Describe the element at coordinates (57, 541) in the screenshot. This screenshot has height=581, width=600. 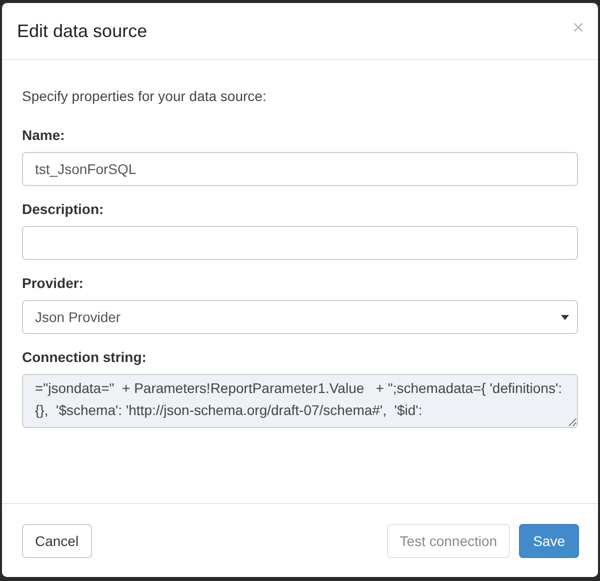
I see `footer-button: Cancel` at that location.